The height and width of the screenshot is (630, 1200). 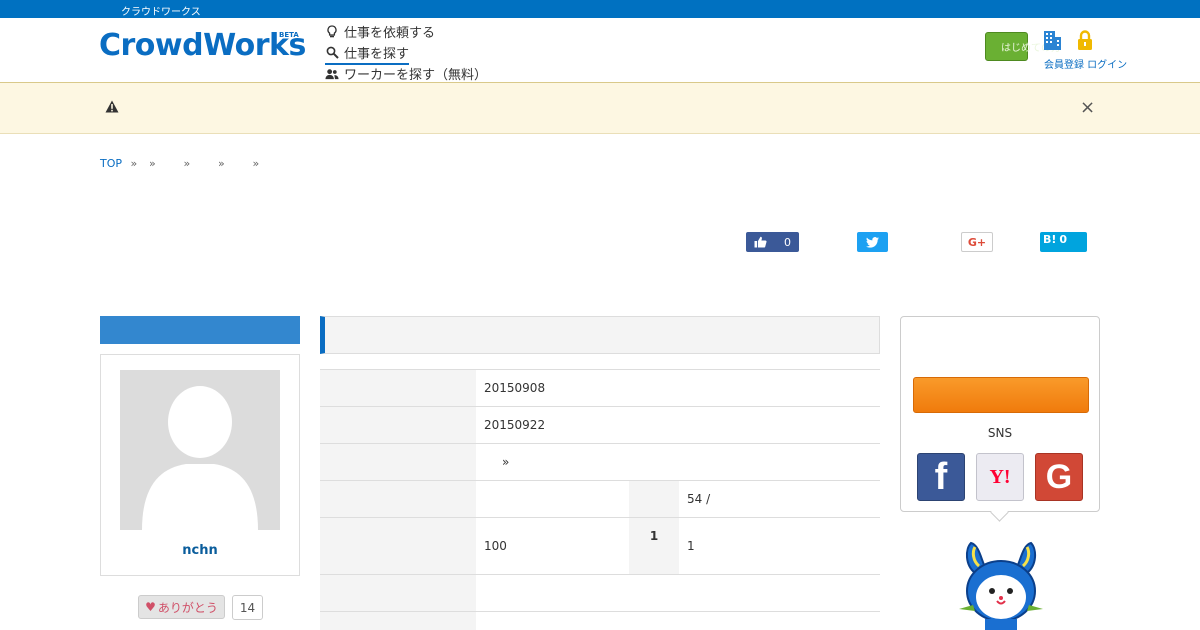 What do you see at coordinates (1000, 433) in the screenshot?
I see `sns-label: SNS` at bounding box center [1000, 433].